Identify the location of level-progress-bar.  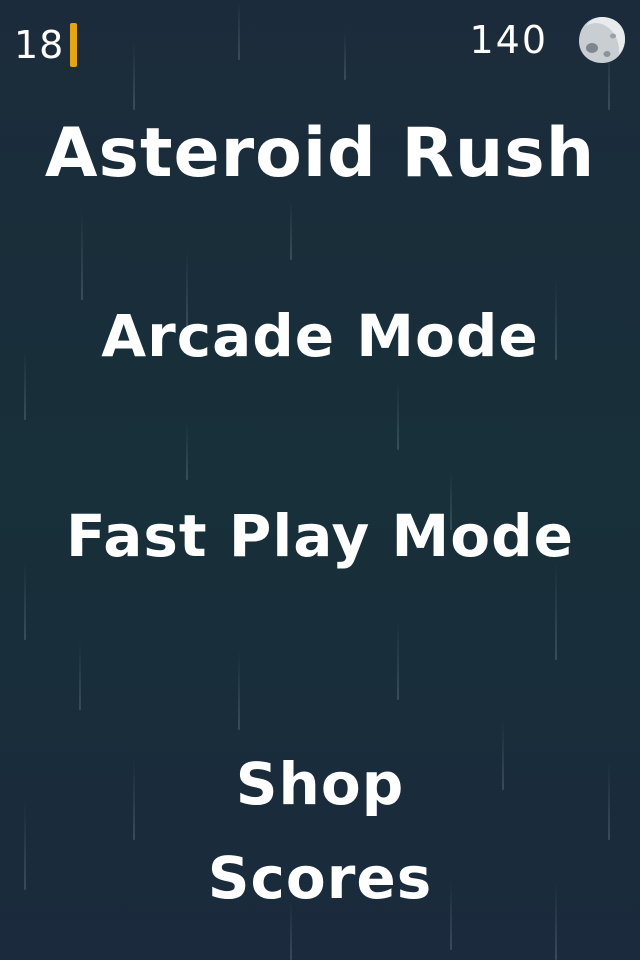
(74, 45).